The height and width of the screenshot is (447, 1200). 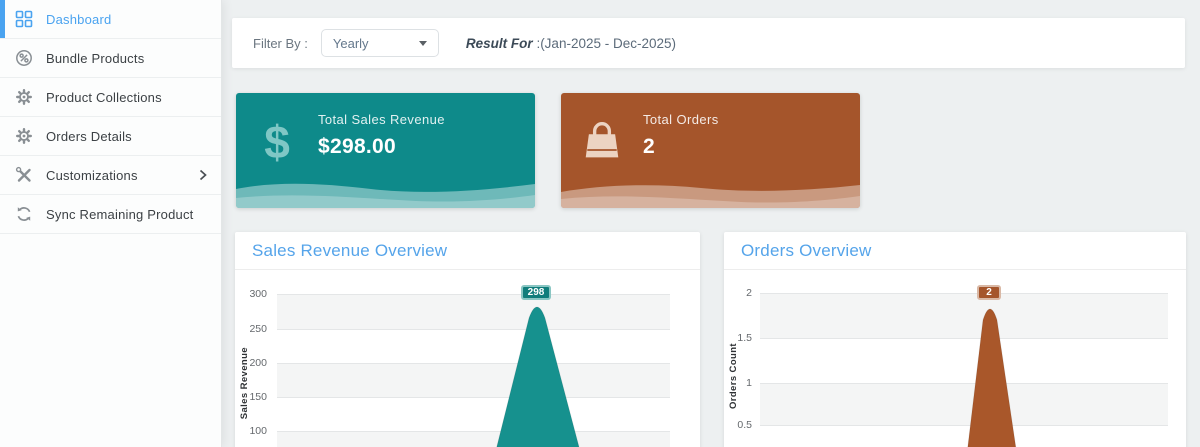 I want to click on y-axis-label: Orders Count, so click(x=733, y=376).